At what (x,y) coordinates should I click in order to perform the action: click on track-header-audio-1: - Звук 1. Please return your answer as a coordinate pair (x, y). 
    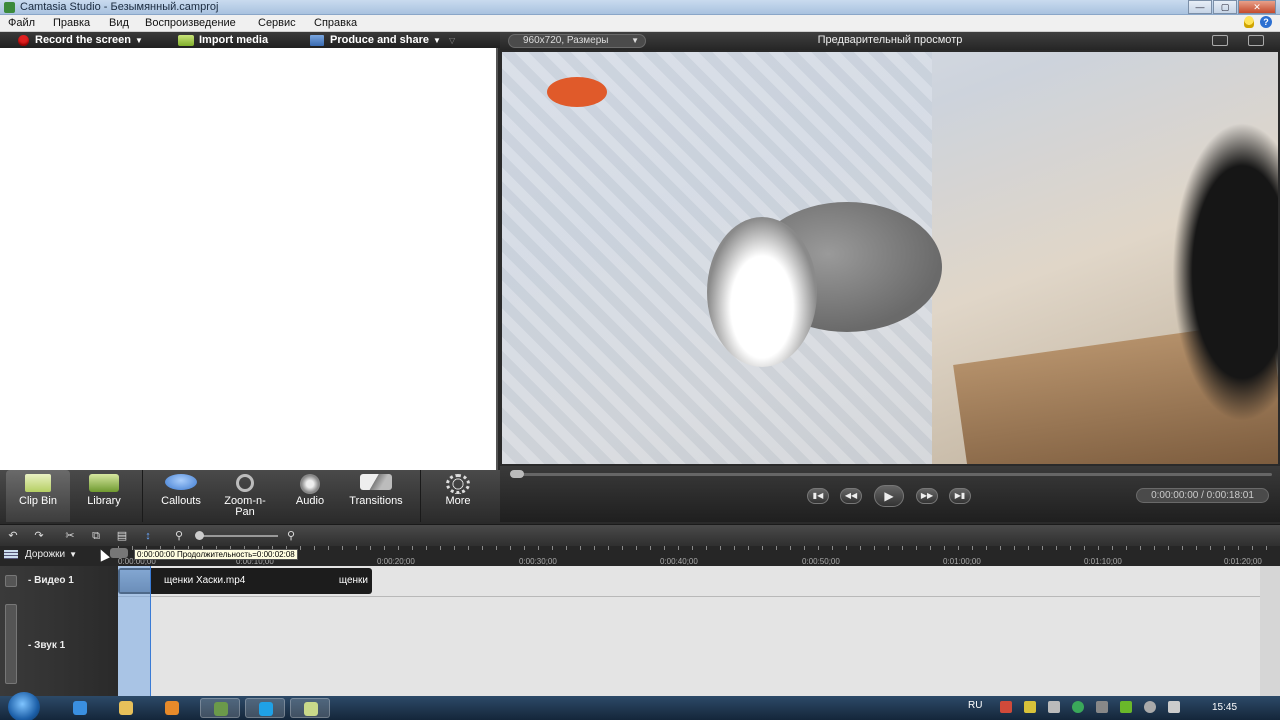
    Looking at the image, I should click on (59, 646).